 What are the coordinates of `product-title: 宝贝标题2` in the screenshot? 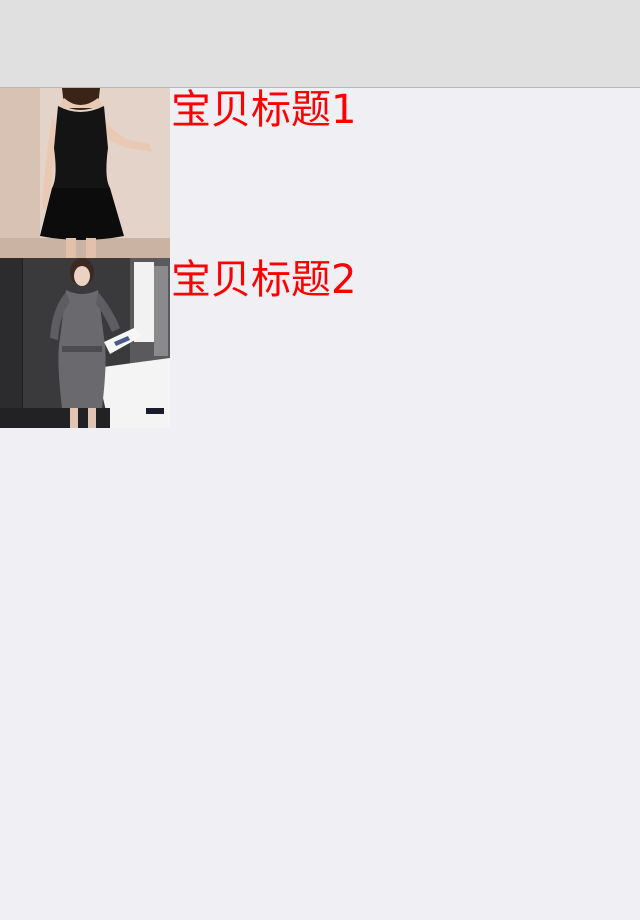 It's located at (263, 280).